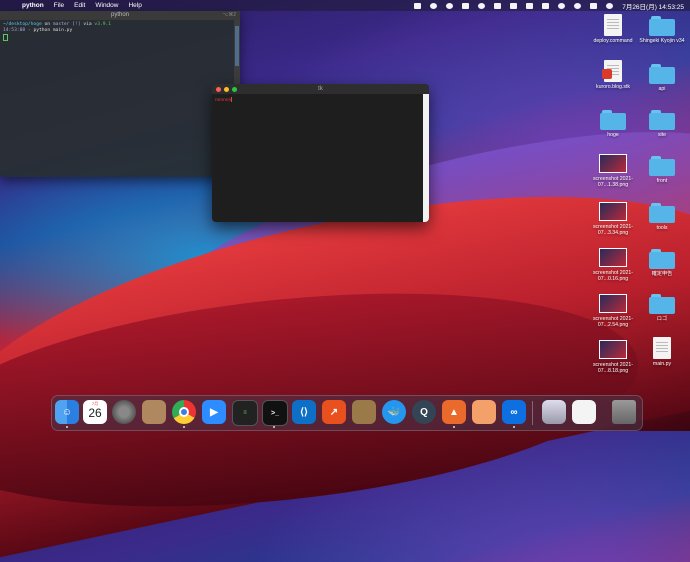  I want to click on desktop-icon: screenshot 2021-07...0.16.png, so click(613, 264).